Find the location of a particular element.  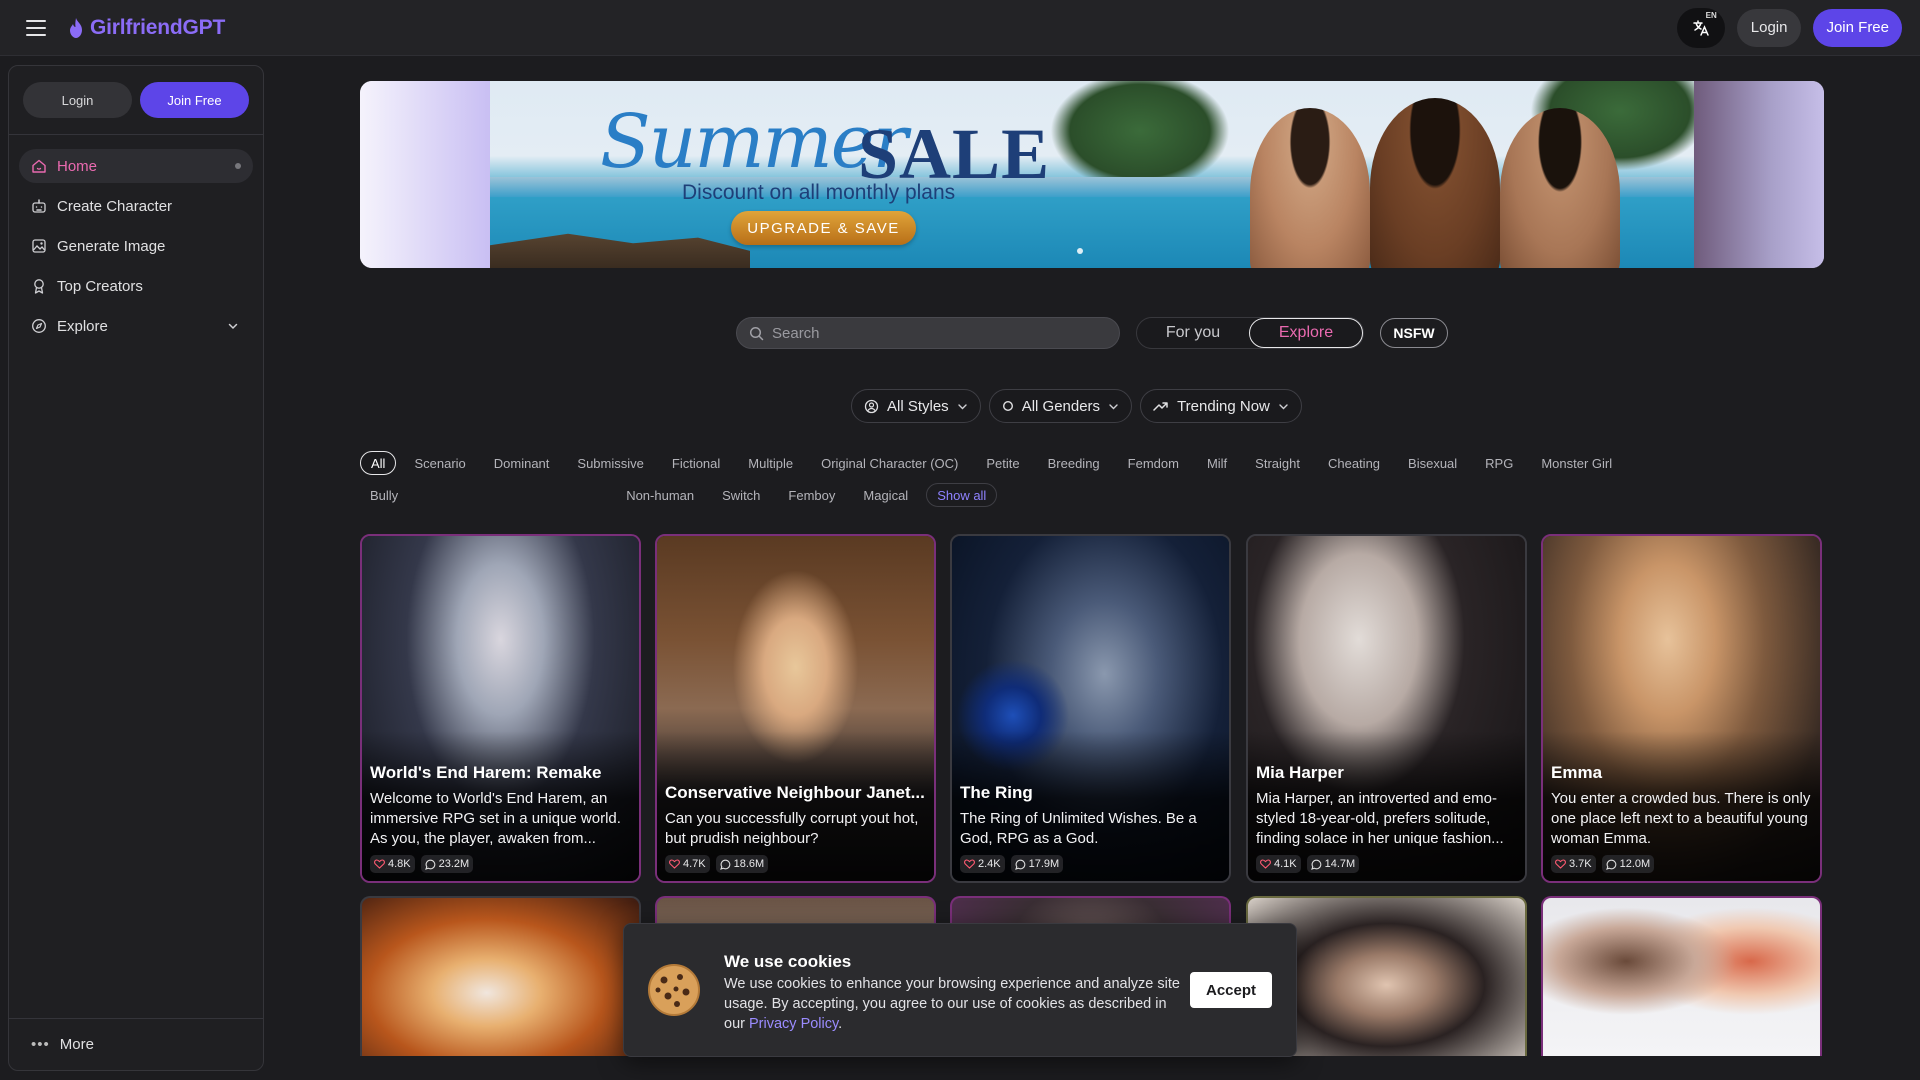

more-label: More is located at coordinates (76, 1044).